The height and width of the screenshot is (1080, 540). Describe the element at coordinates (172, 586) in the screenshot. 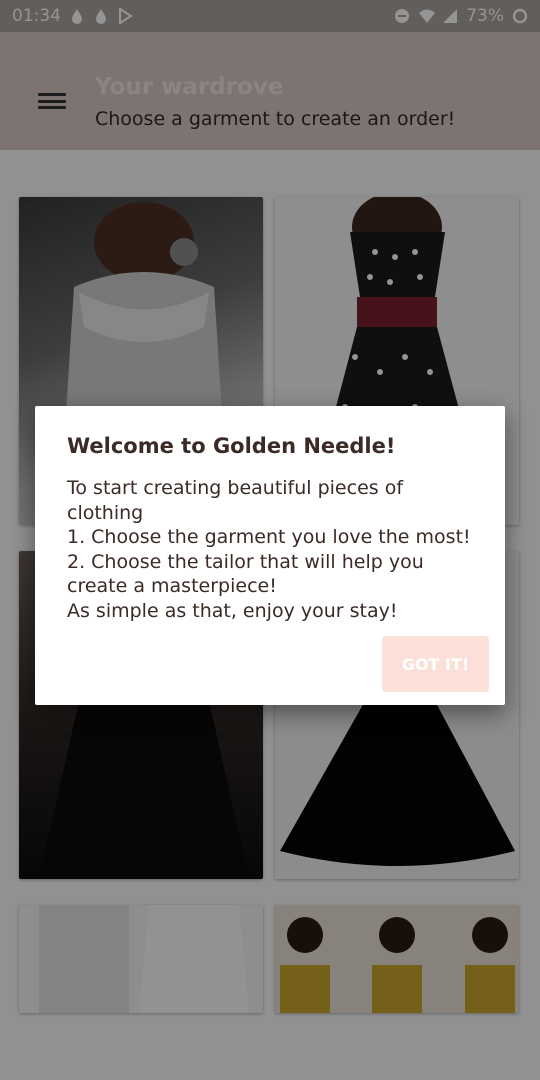

I see `dialog-line: create a masterpiece!` at that location.